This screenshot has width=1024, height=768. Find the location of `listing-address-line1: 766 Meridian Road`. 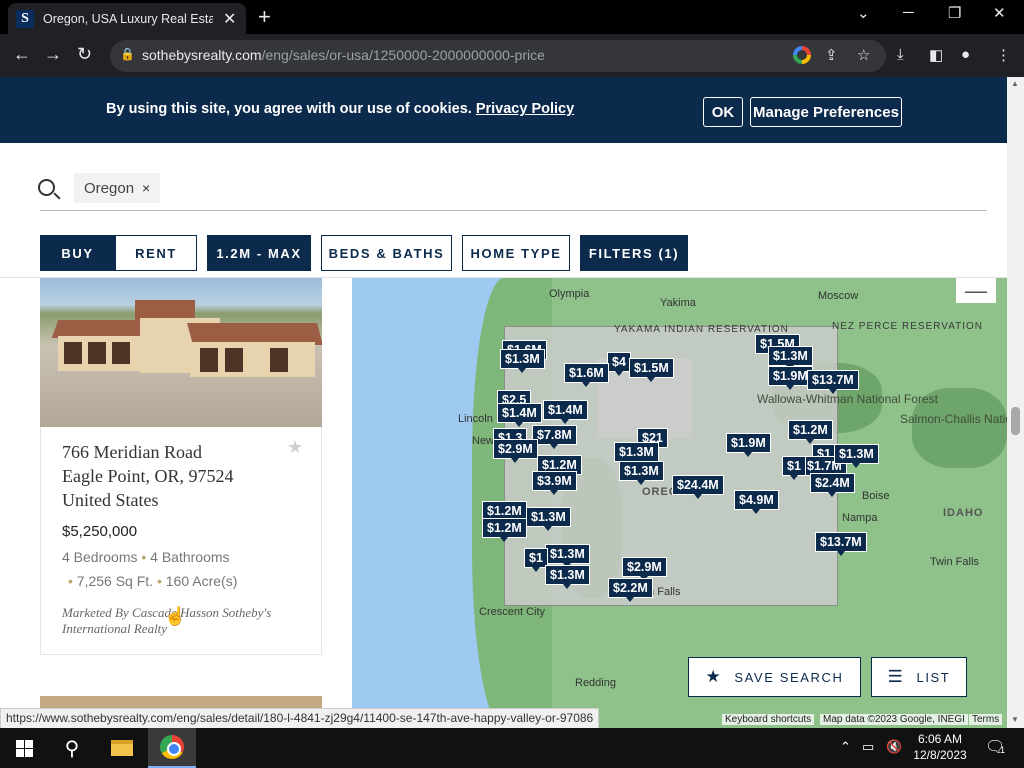

listing-address-line1: 766 Meridian Road is located at coordinates (132, 452).